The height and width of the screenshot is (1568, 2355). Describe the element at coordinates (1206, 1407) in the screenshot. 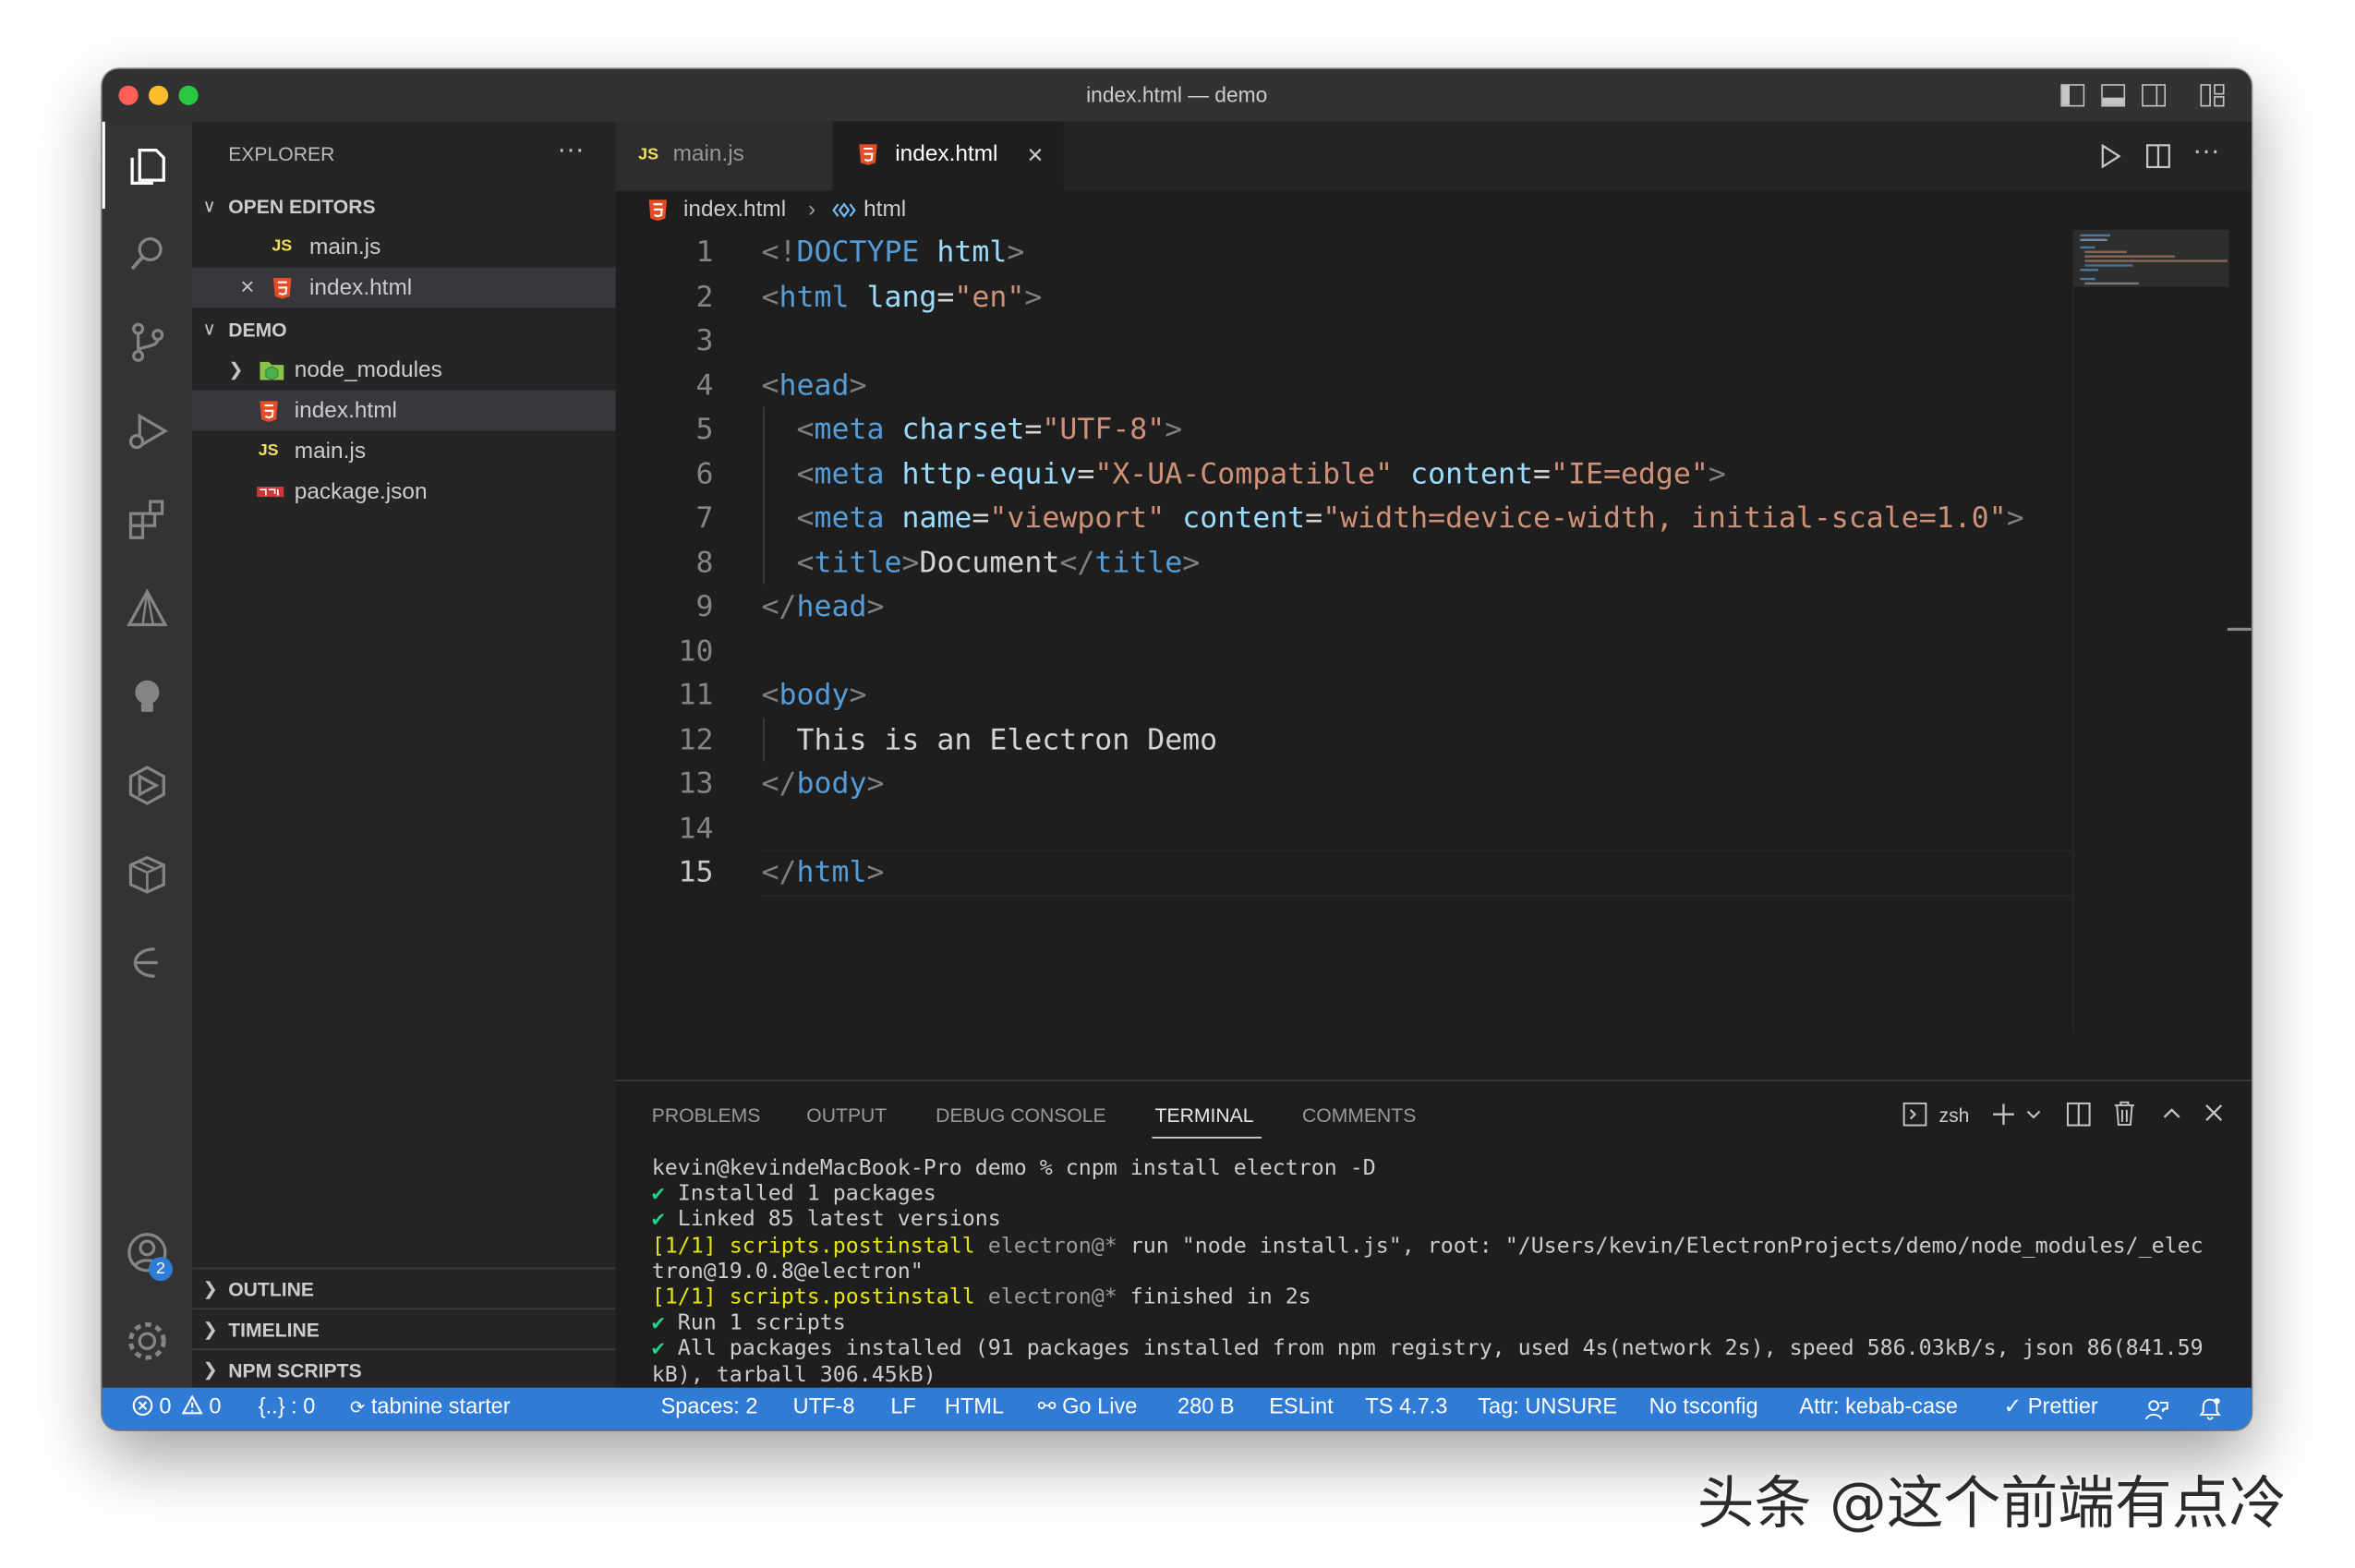

I see `file-size-status: 280 B` at that location.